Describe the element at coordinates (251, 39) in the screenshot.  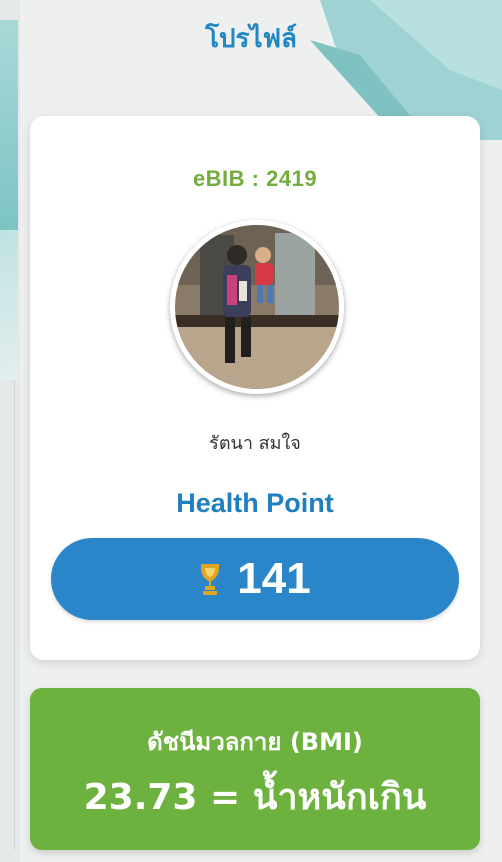
I see `page-title: โปรไฟล์` at that location.